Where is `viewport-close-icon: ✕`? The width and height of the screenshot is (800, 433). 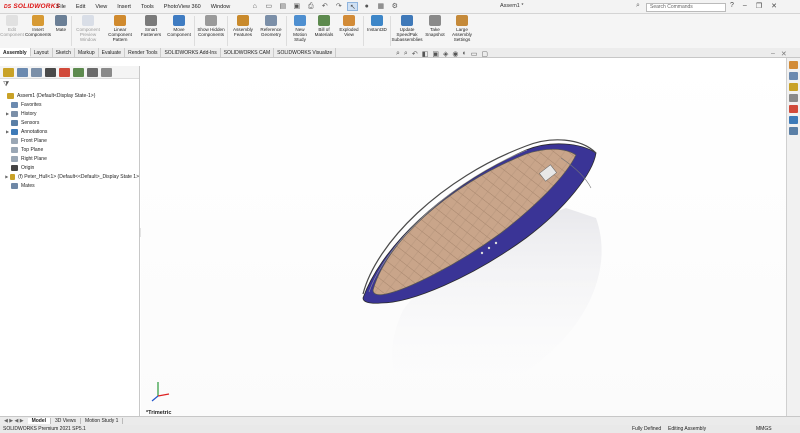
viewport-close-icon: ✕ is located at coordinates (784, 54).